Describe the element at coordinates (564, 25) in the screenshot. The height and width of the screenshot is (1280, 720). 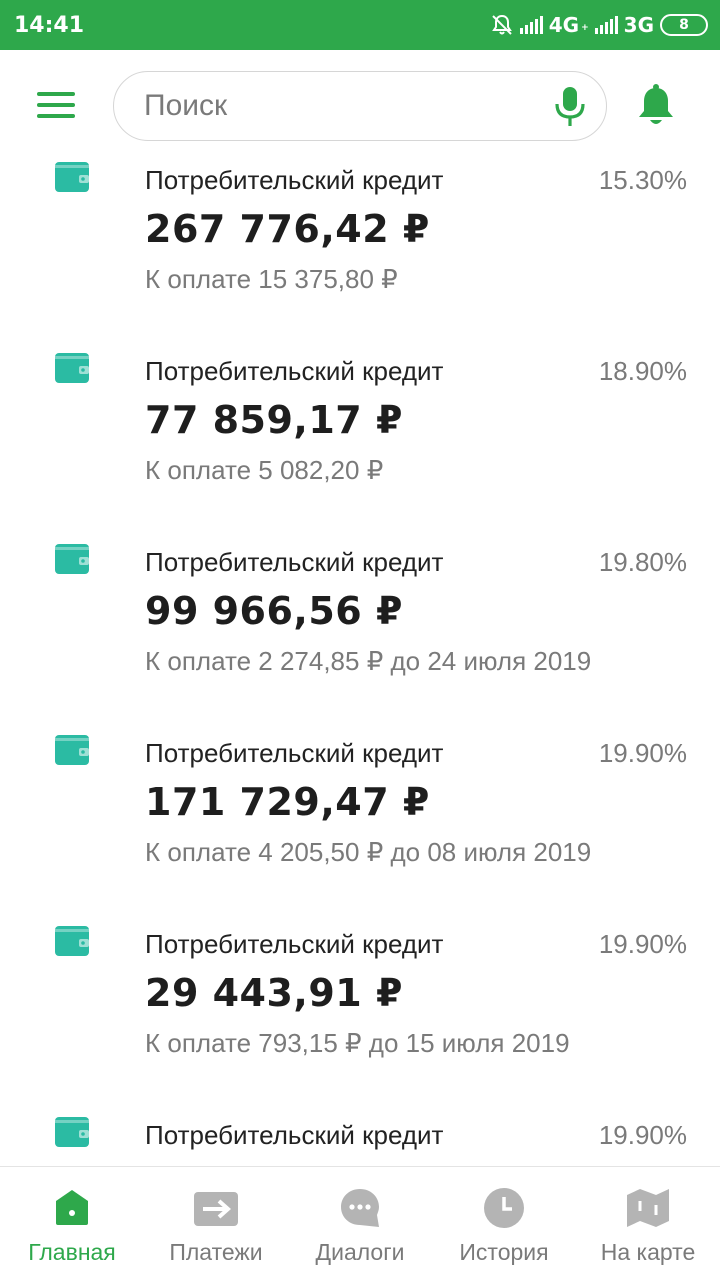
I see `network-4g-label: 4G` at that location.